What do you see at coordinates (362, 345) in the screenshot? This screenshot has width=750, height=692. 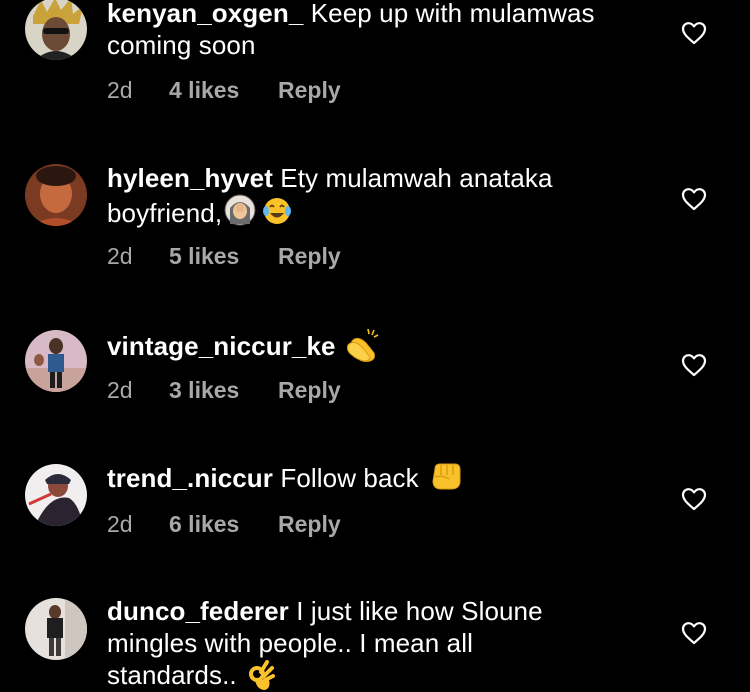 I see `clapping-hands-icon` at bounding box center [362, 345].